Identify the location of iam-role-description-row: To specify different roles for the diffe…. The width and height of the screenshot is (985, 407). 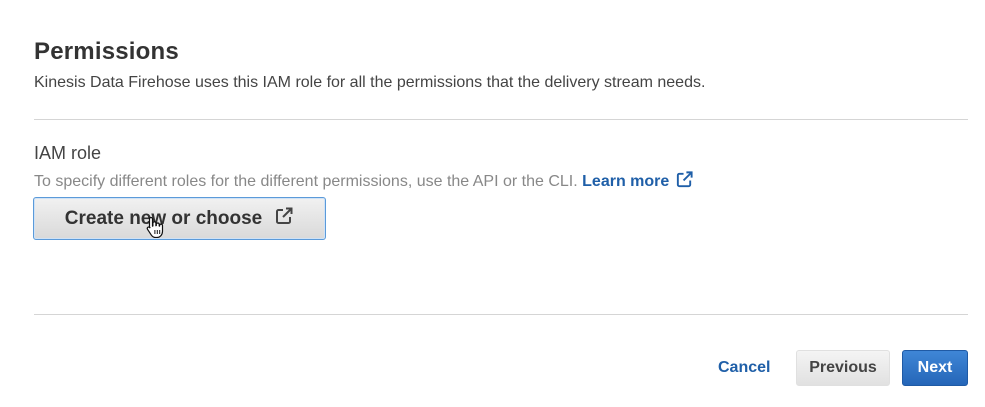
(364, 182).